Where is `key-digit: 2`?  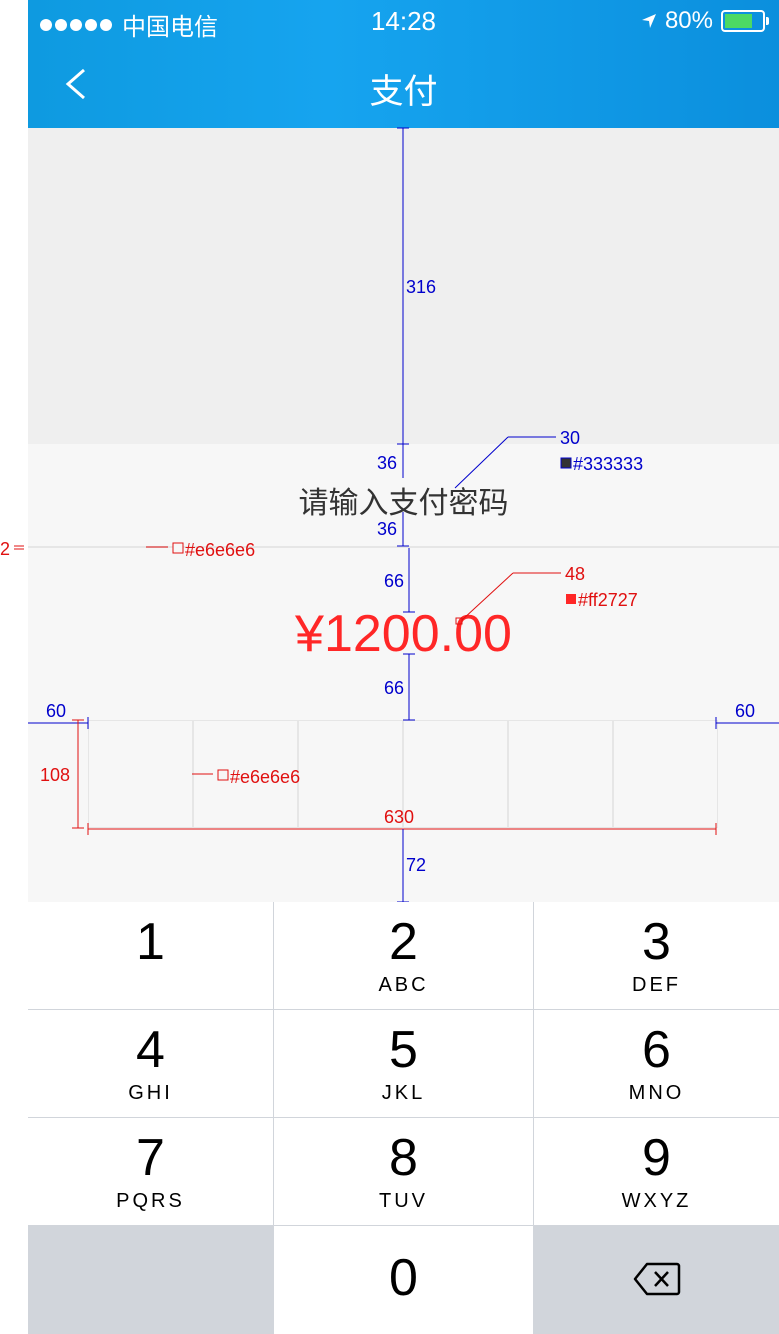
key-digit: 2 is located at coordinates (403, 942).